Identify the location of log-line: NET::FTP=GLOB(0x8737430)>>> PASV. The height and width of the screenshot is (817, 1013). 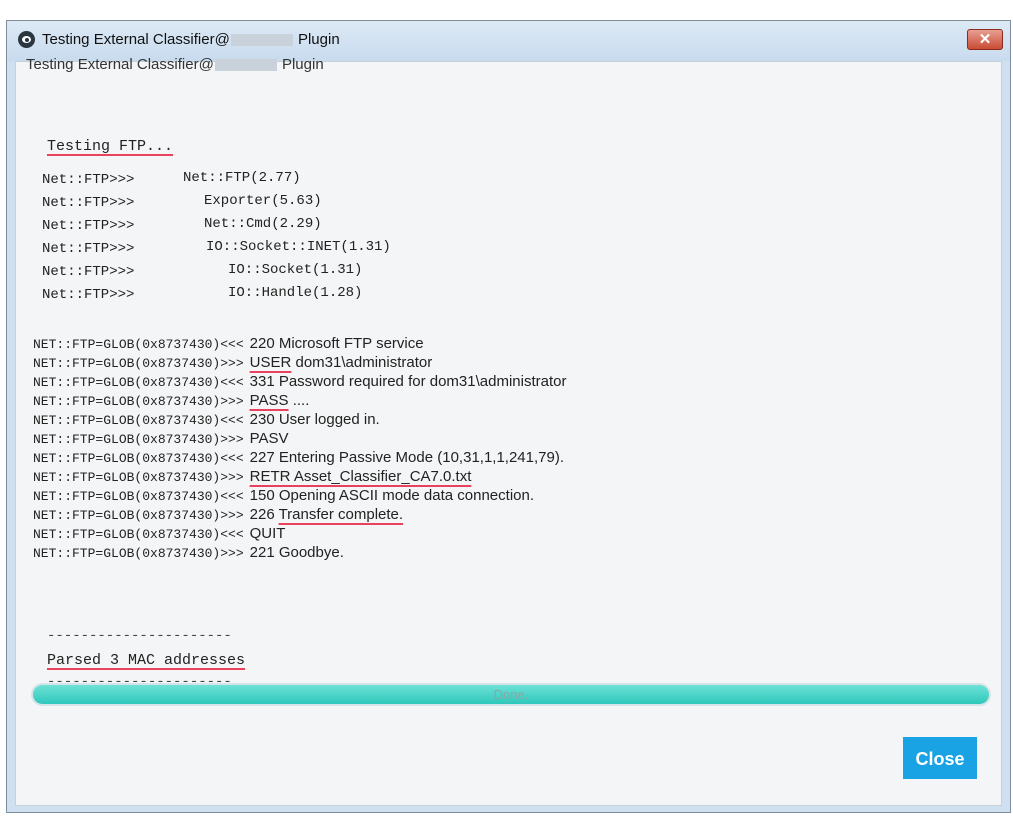
(161, 439).